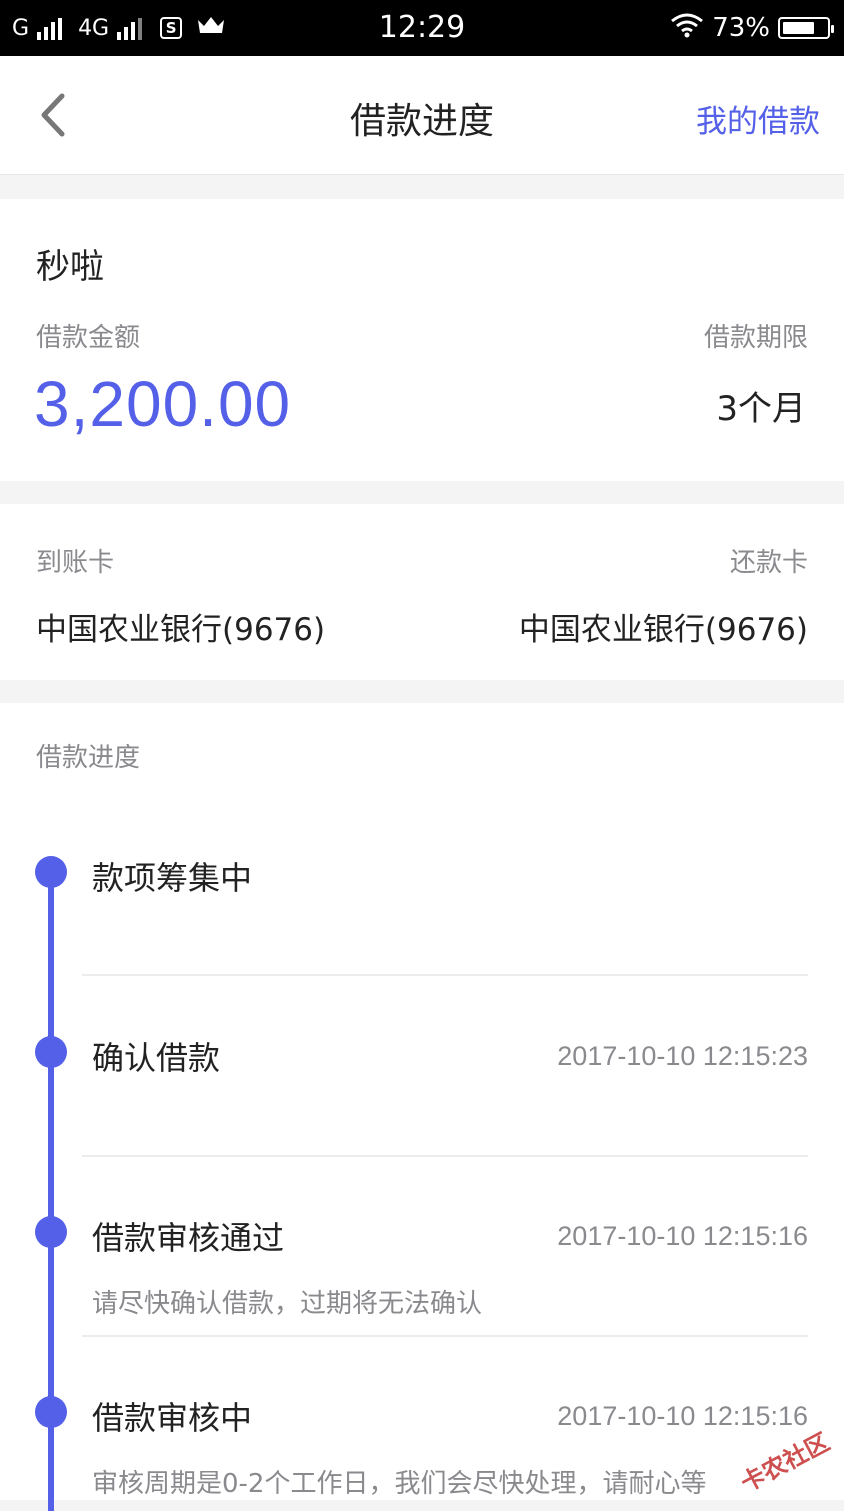  Describe the element at coordinates (663, 630) in the screenshot. I see `repay-bank: 中国农业银行(9676)` at that location.